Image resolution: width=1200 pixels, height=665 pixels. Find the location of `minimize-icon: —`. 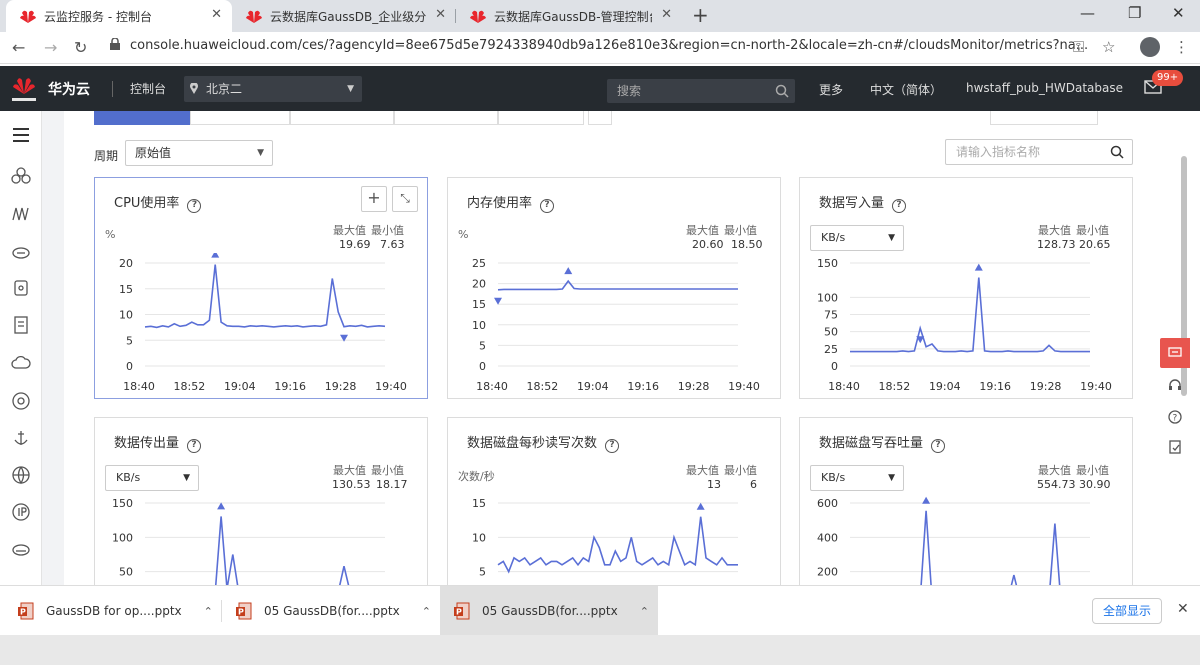

minimize-icon: — is located at coordinates (1087, 13).